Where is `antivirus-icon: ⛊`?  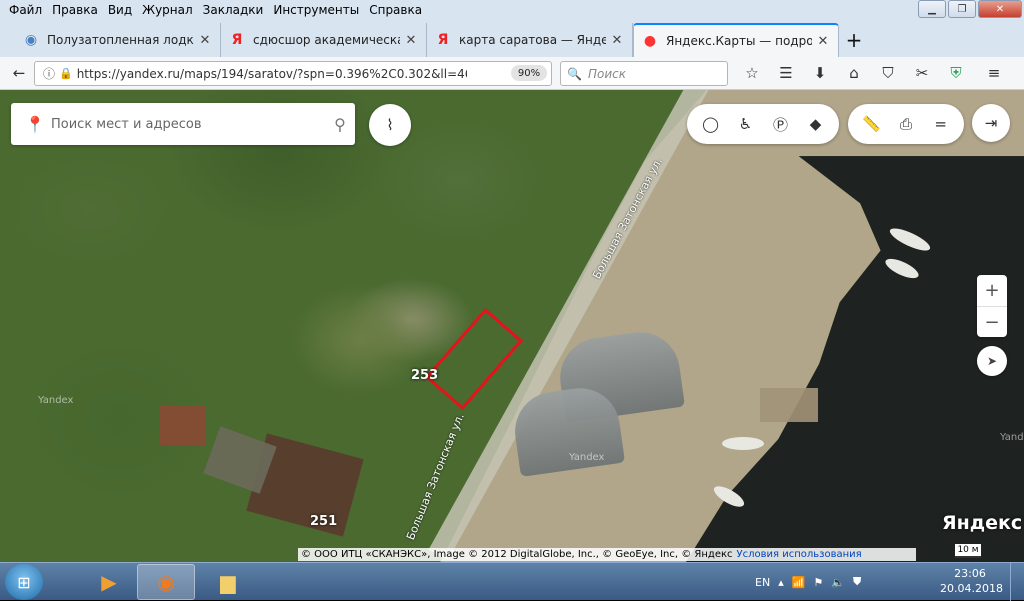
antivirus-icon: ⛊ is located at coordinates (857, 582).